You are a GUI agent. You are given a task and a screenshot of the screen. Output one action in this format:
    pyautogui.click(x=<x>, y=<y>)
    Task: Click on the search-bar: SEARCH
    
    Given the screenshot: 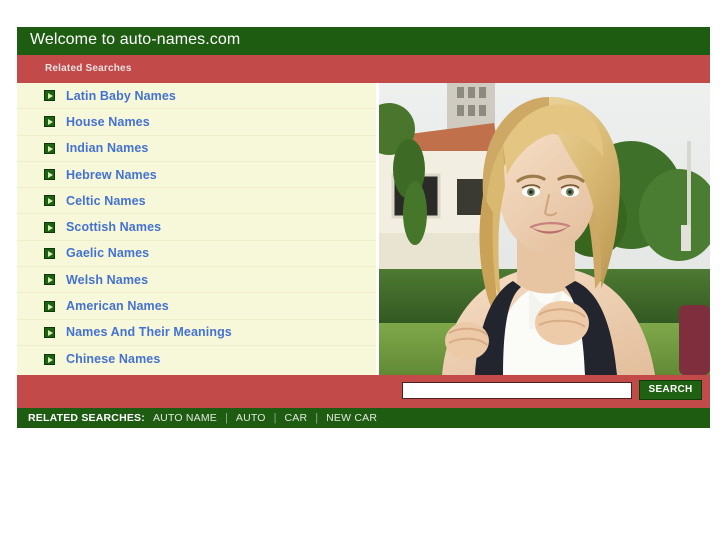 What is the action you would take?
    pyautogui.click(x=363, y=391)
    